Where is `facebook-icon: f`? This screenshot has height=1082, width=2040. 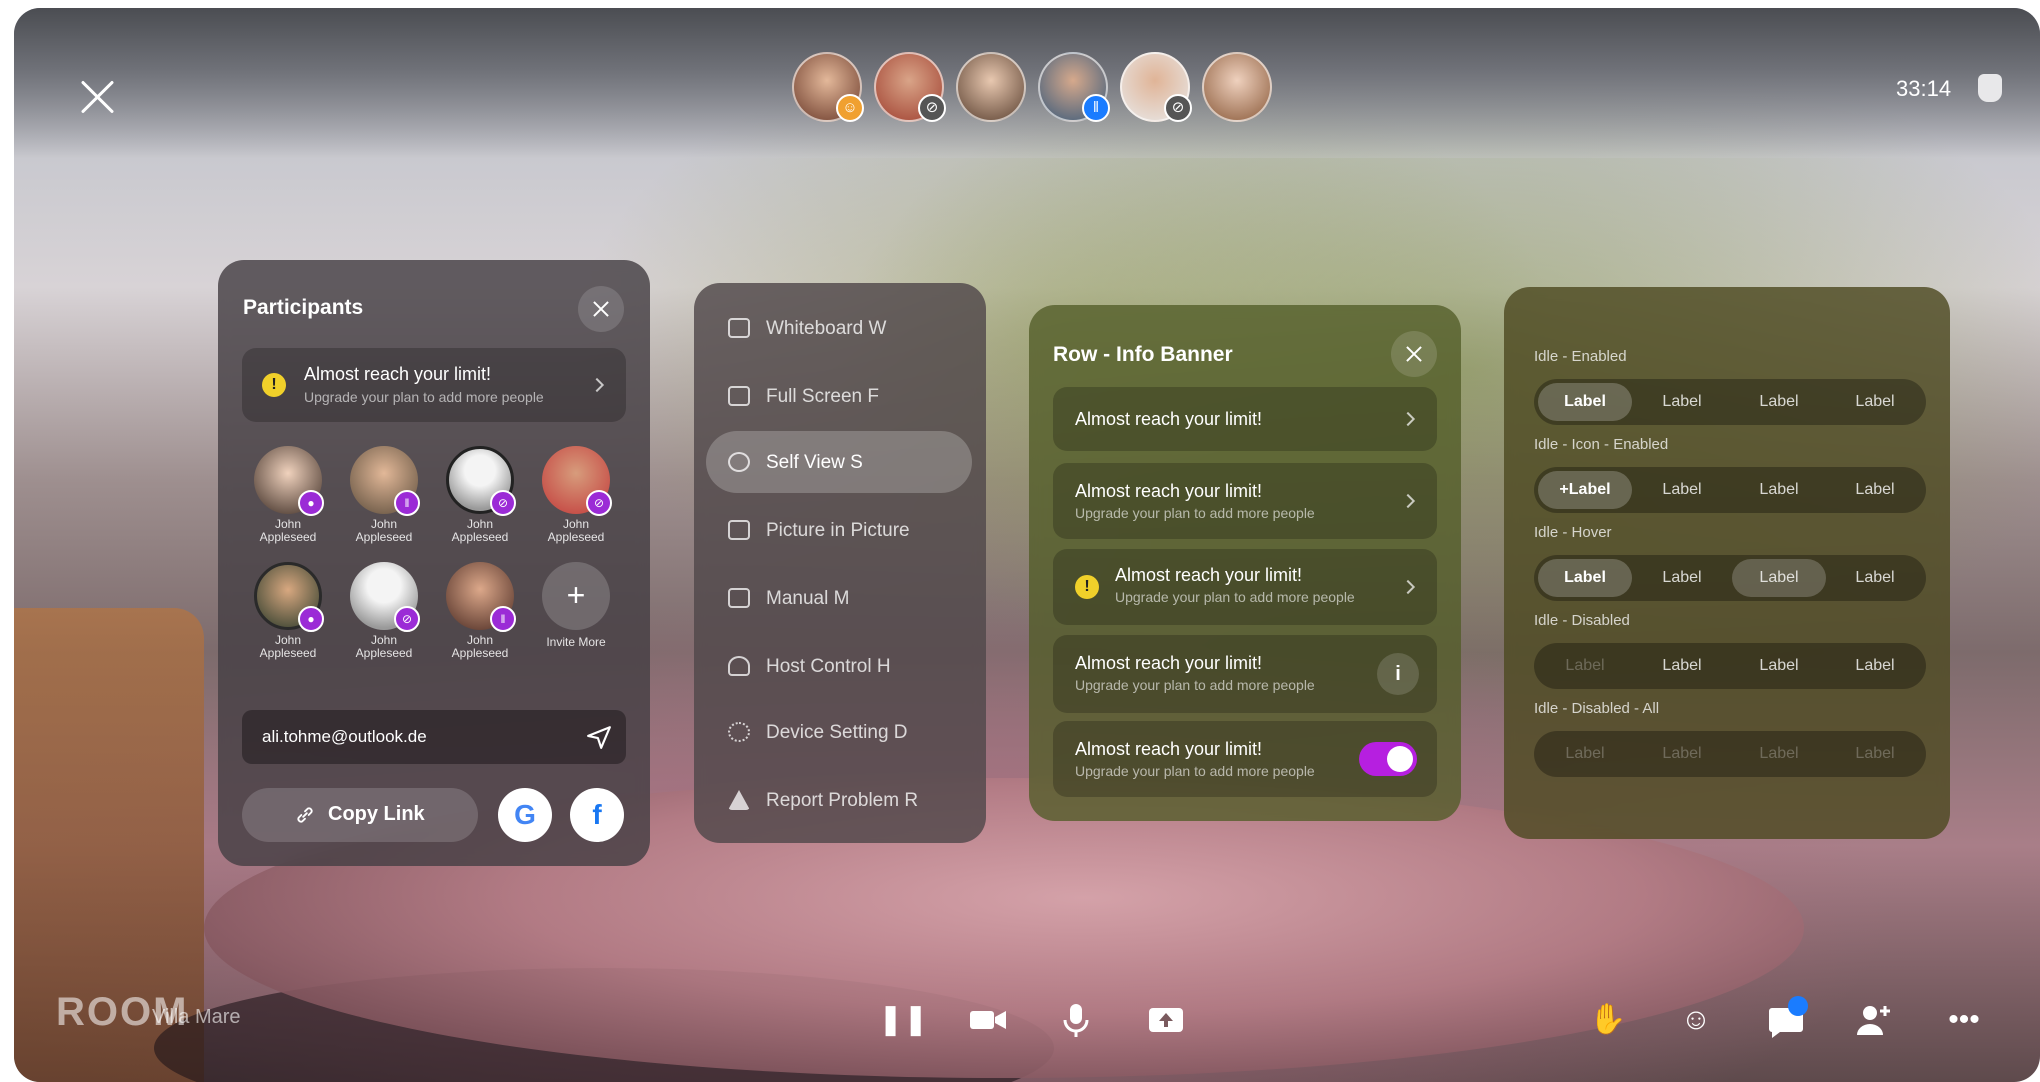
facebook-icon: f is located at coordinates (597, 815).